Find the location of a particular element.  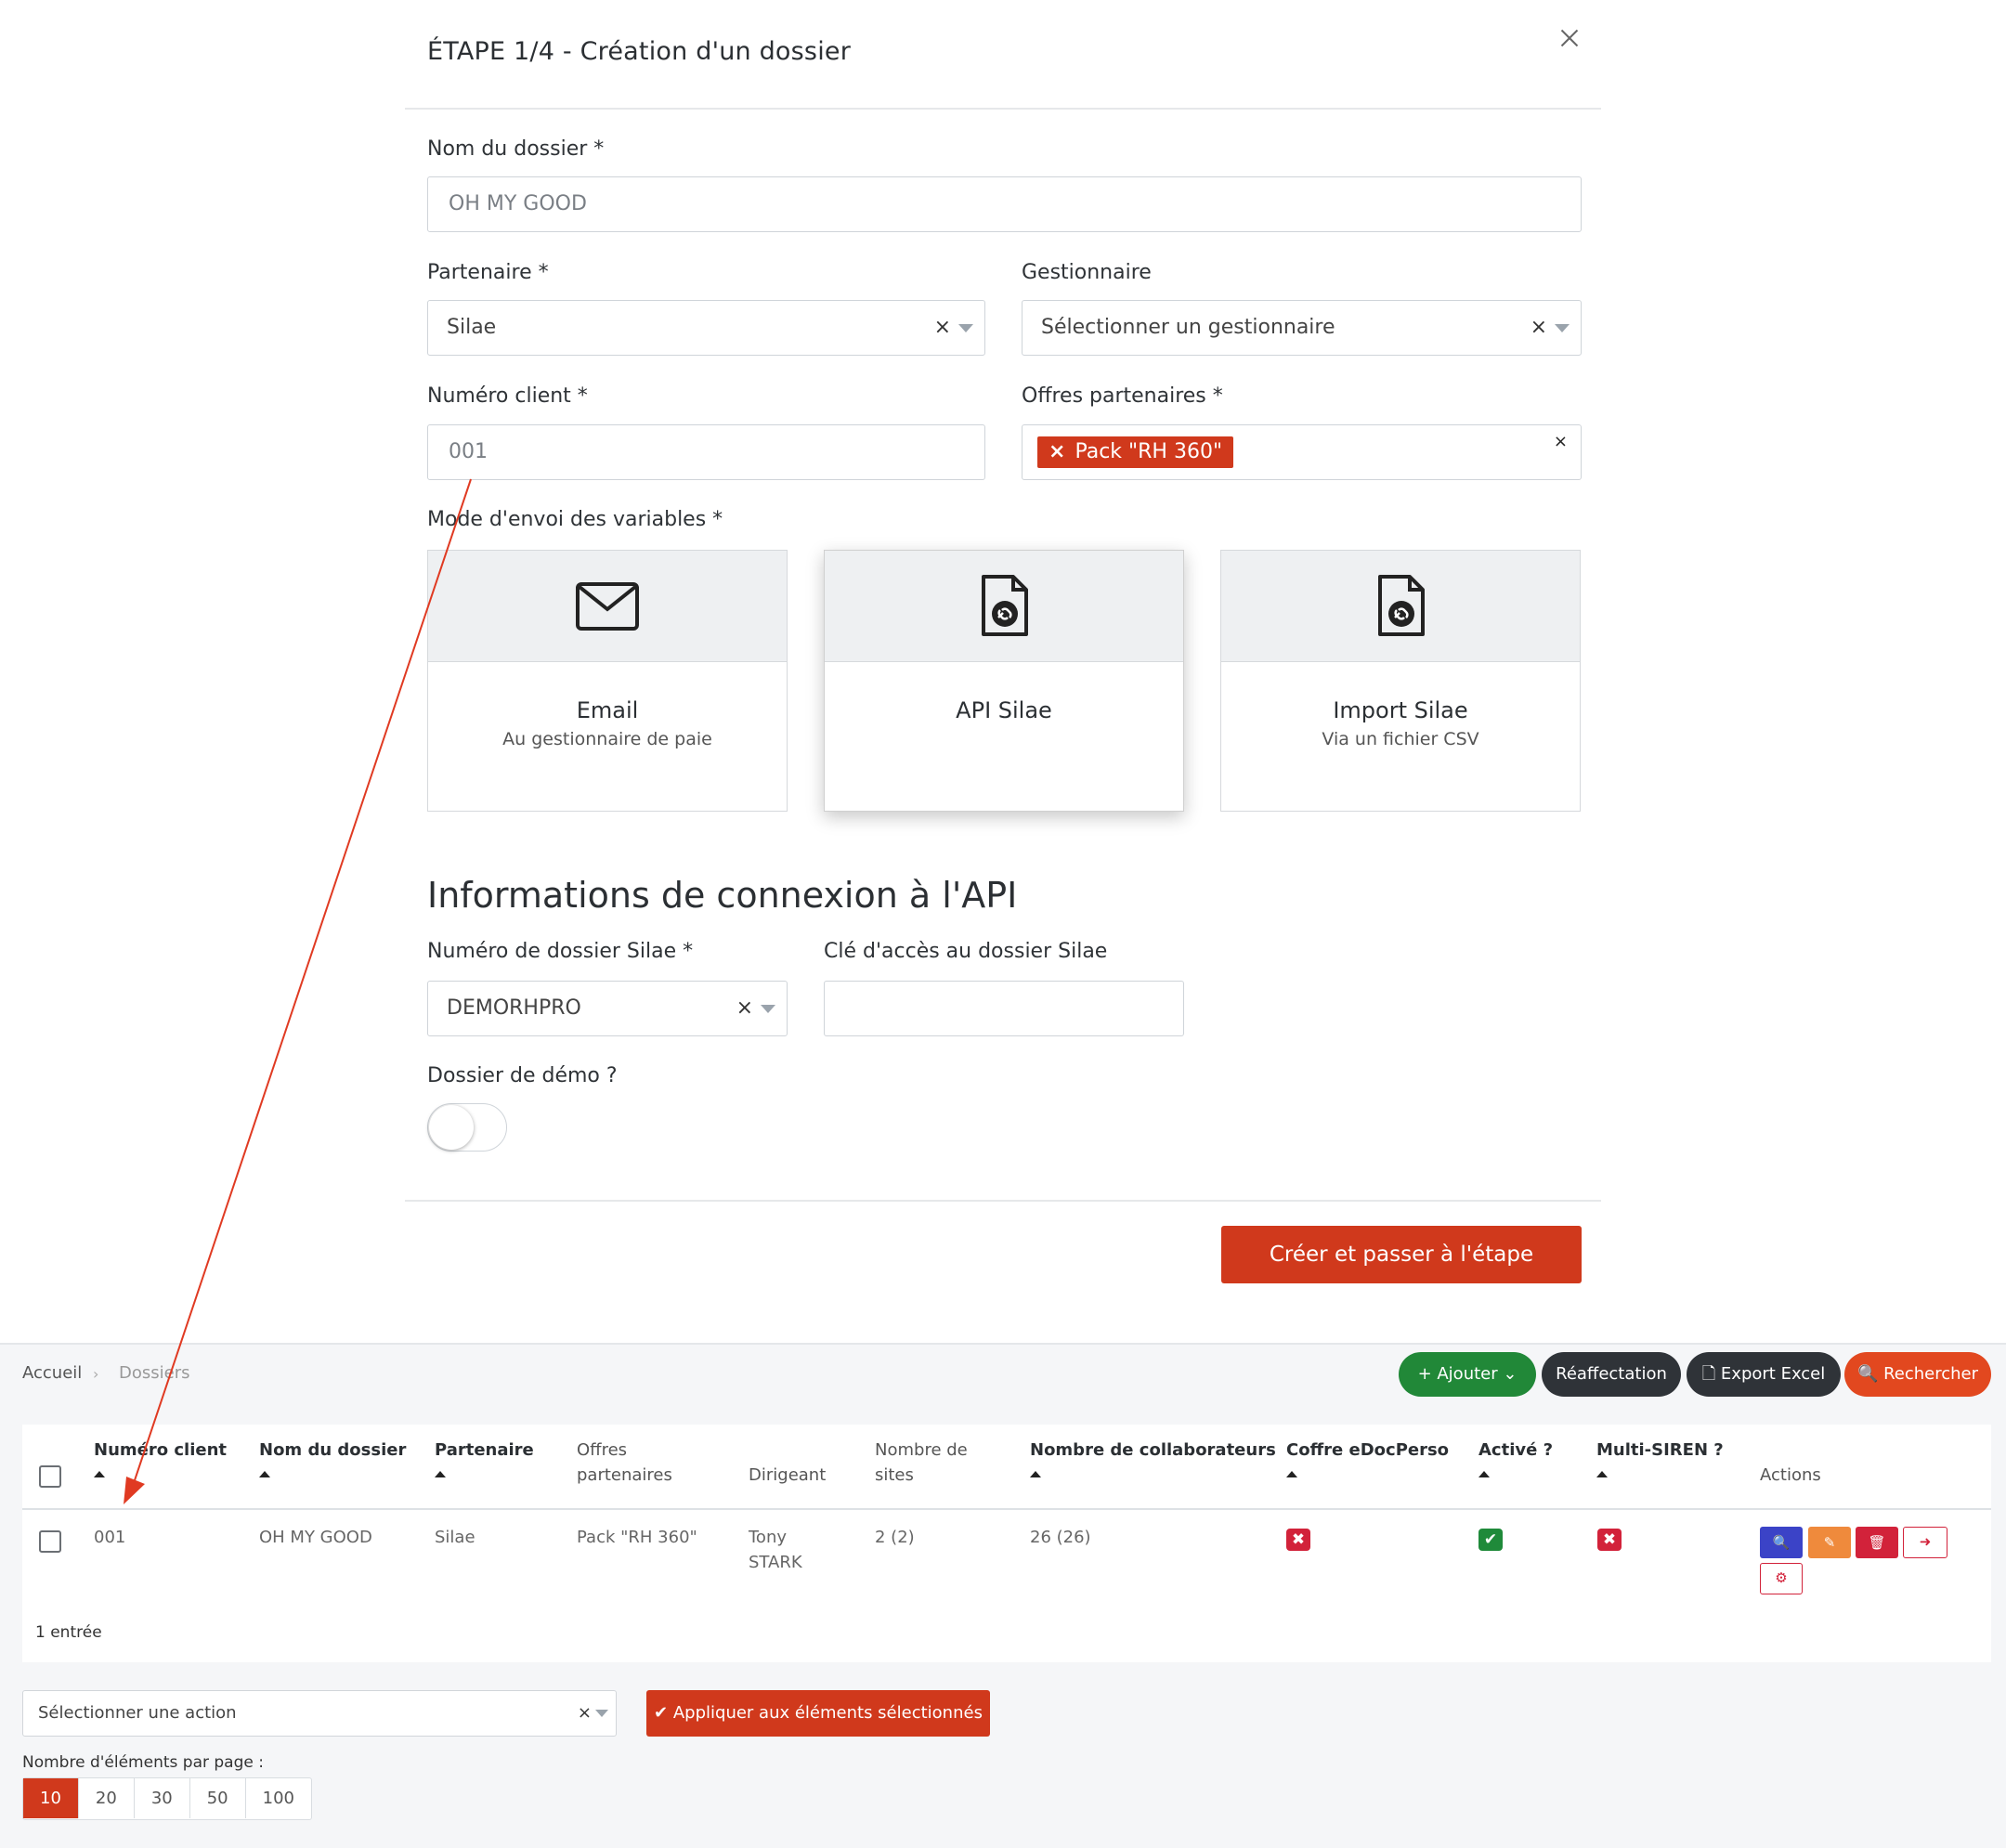

tag-remove-icon: × is located at coordinates (1057, 452).